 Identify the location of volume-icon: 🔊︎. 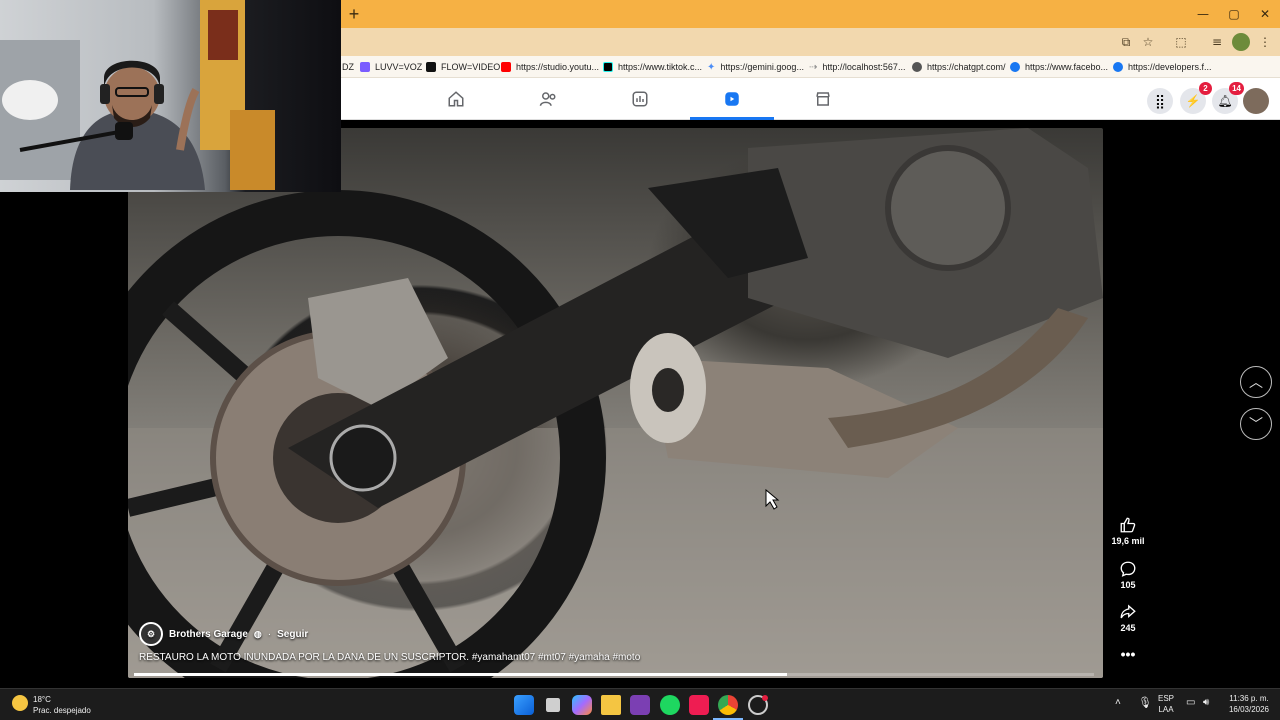
(1206, 702).